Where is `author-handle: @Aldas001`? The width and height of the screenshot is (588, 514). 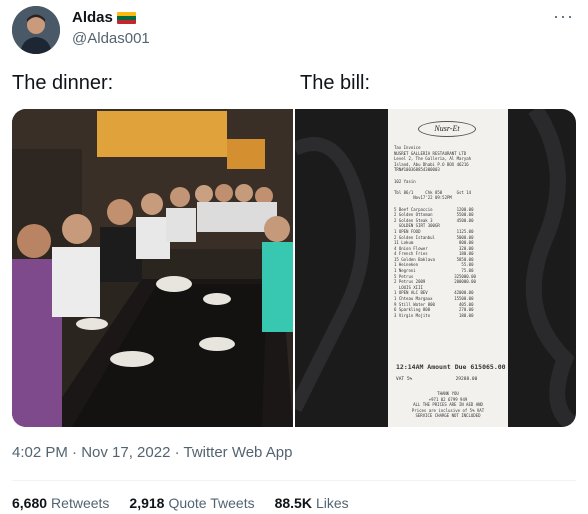
author-handle: @Aldas001 is located at coordinates (111, 38).